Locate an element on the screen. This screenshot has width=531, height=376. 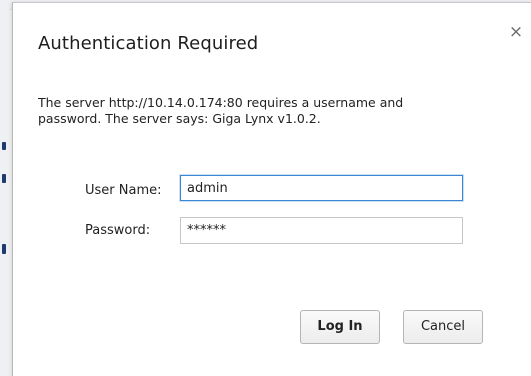
username-input is located at coordinates (321, 188).